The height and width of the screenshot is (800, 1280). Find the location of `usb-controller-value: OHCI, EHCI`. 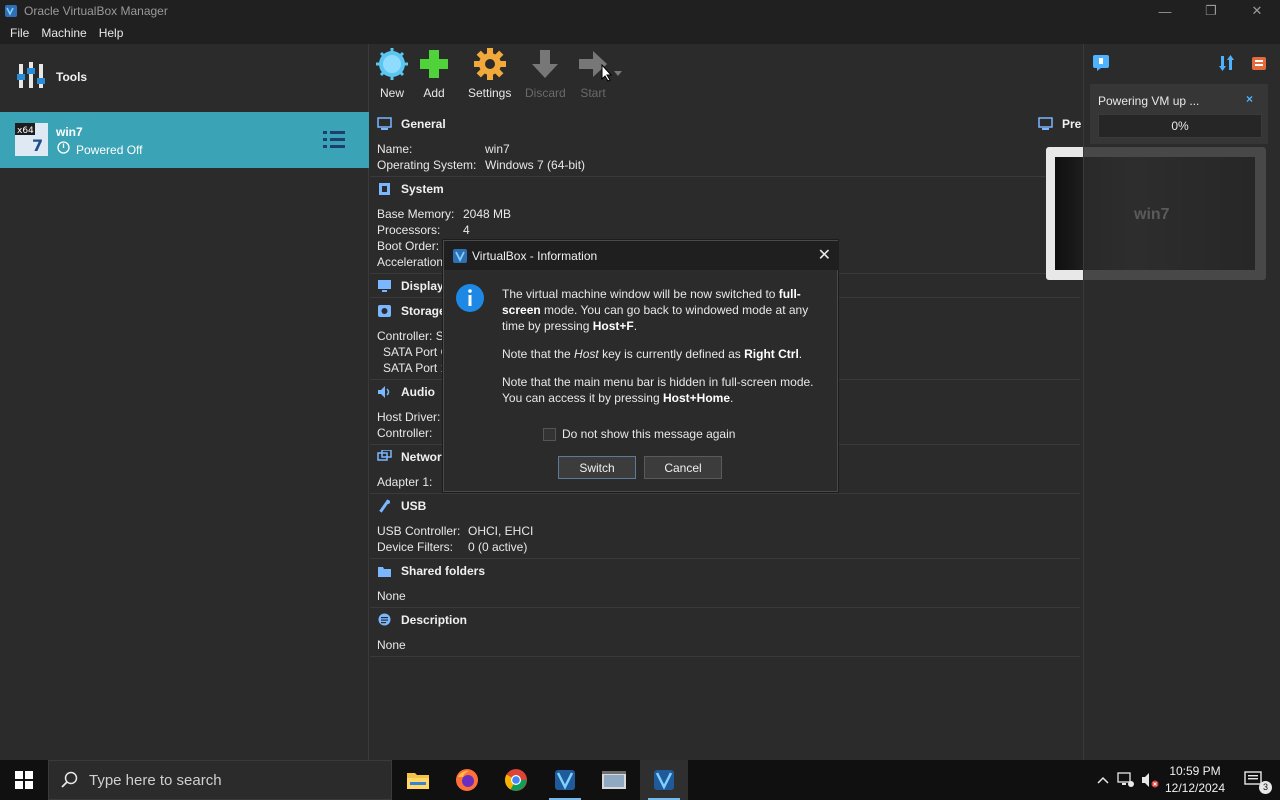

usb-controller-value: OHCI, EHCI is located at coordinates (501, 531).